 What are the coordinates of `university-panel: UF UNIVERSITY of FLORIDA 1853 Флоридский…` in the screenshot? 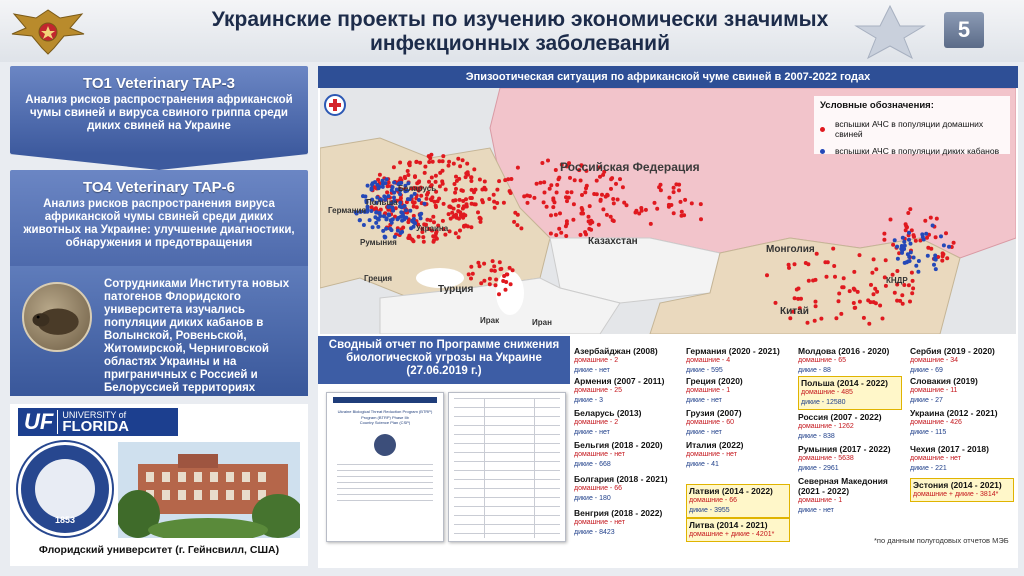 It's located at (159, 485).